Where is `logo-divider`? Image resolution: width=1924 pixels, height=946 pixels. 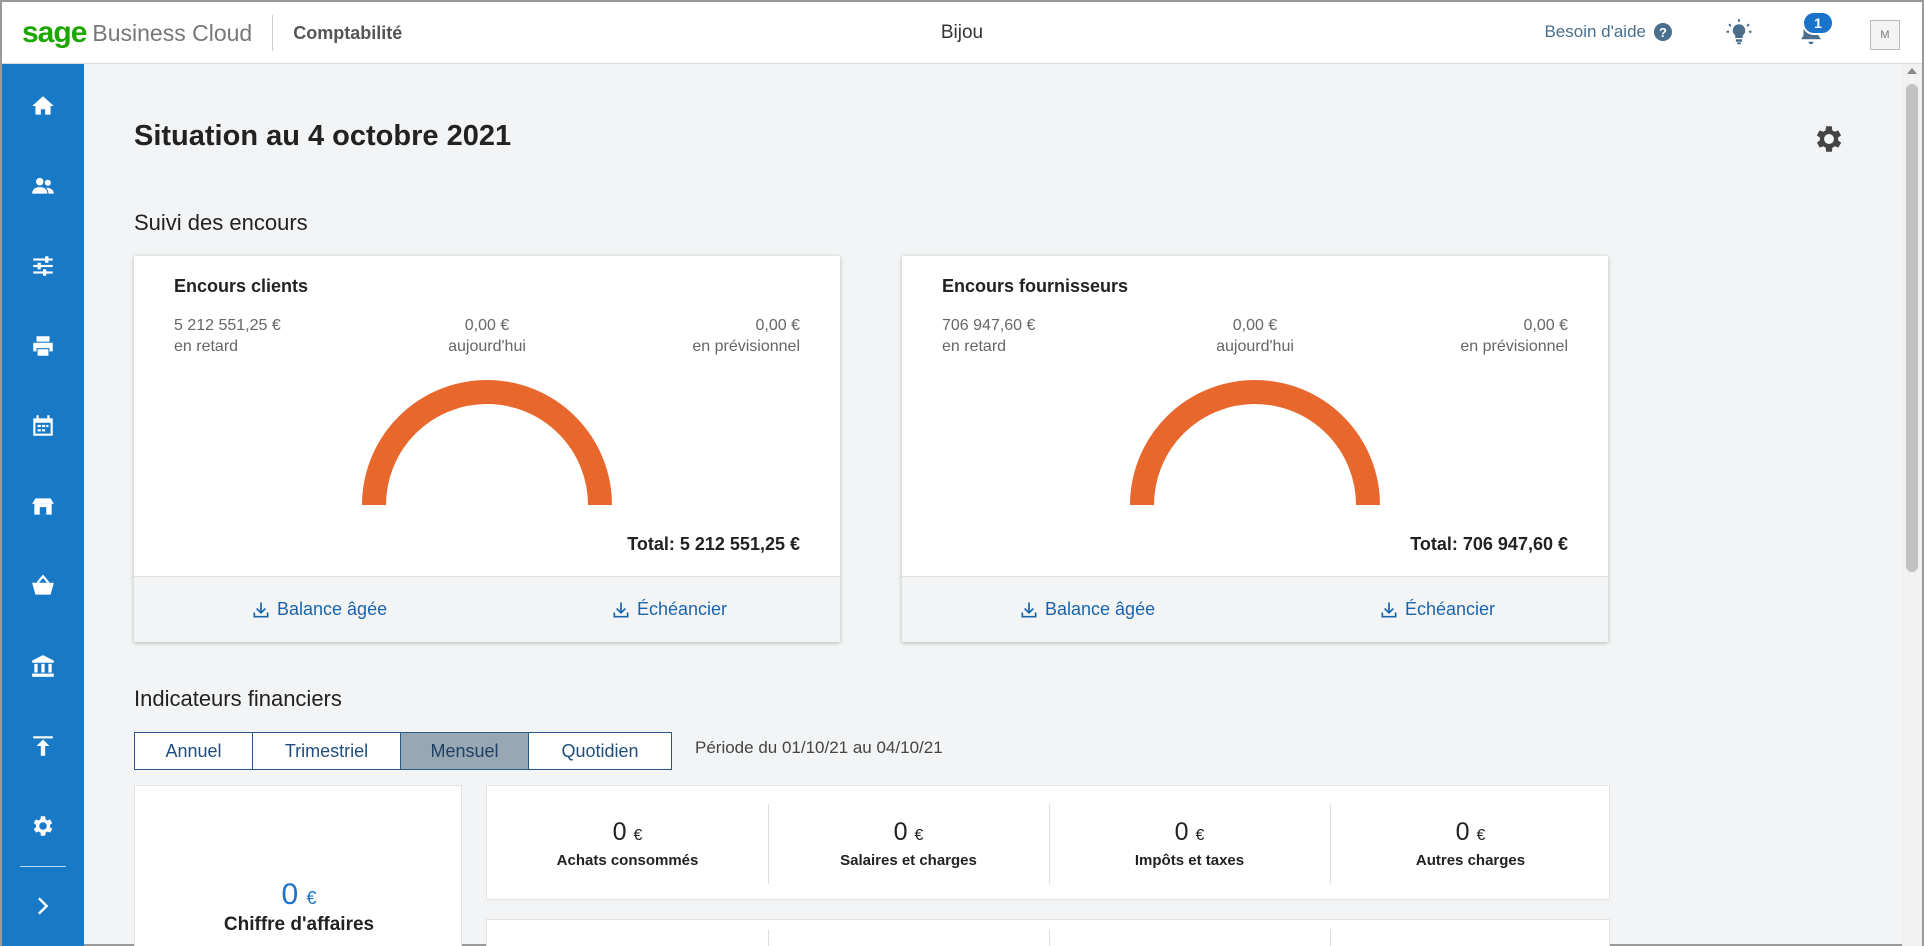
logo-divider is located at coordinates (273, 33).